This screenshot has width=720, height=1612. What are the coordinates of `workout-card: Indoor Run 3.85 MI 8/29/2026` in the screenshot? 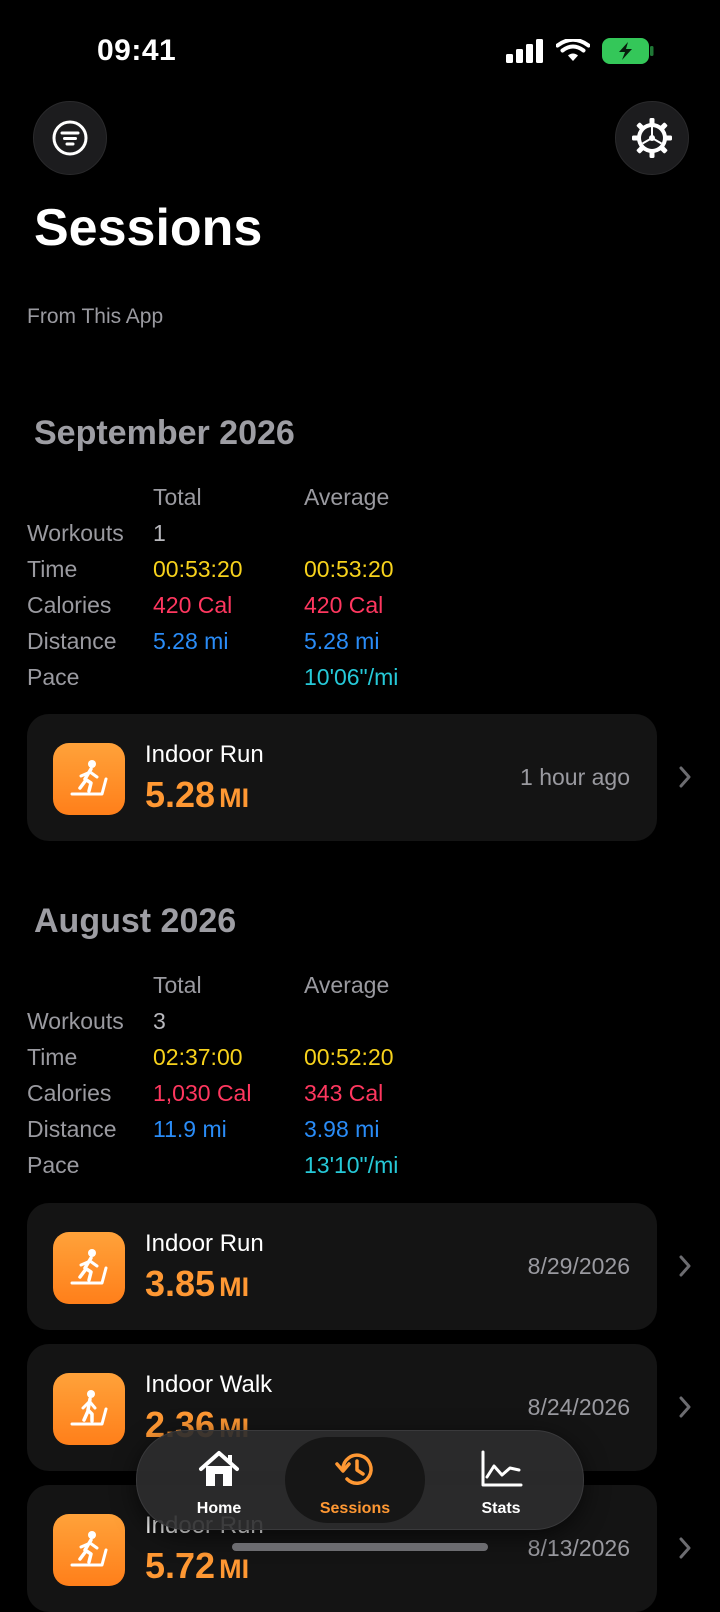 It's located at (359, 1266).